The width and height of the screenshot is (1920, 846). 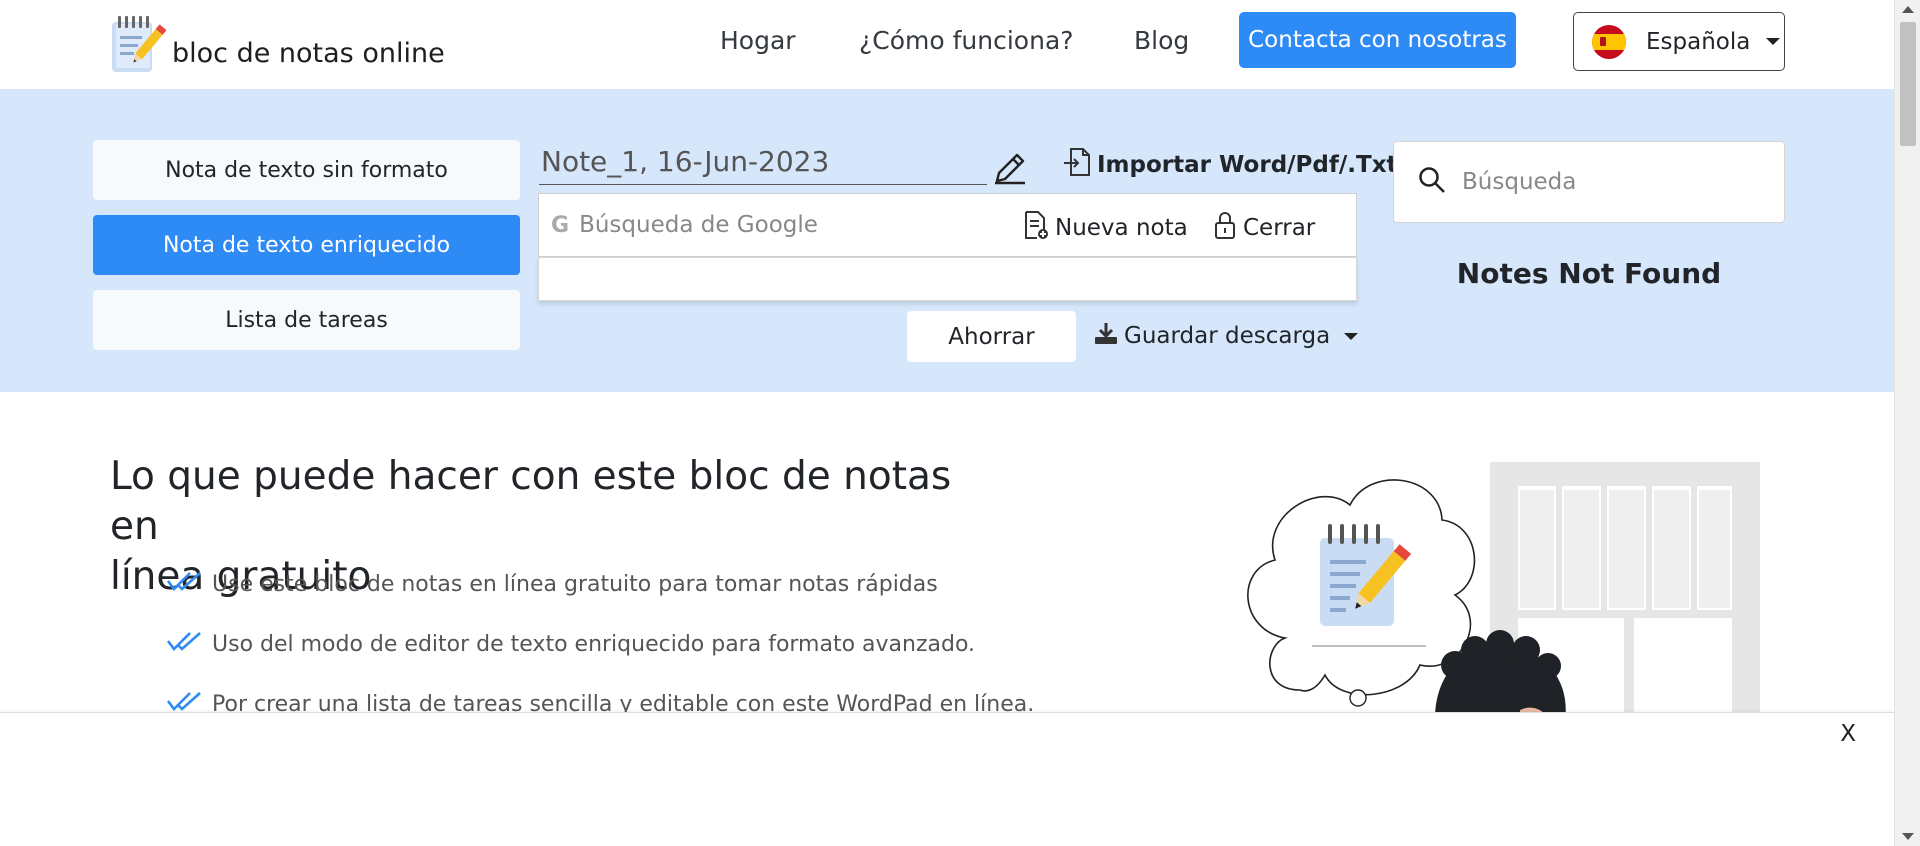 What do you see at coordinates (1161, 40) in the screenshot?
I see `nav-blog: Blog` at bounding box center [1161, 40].